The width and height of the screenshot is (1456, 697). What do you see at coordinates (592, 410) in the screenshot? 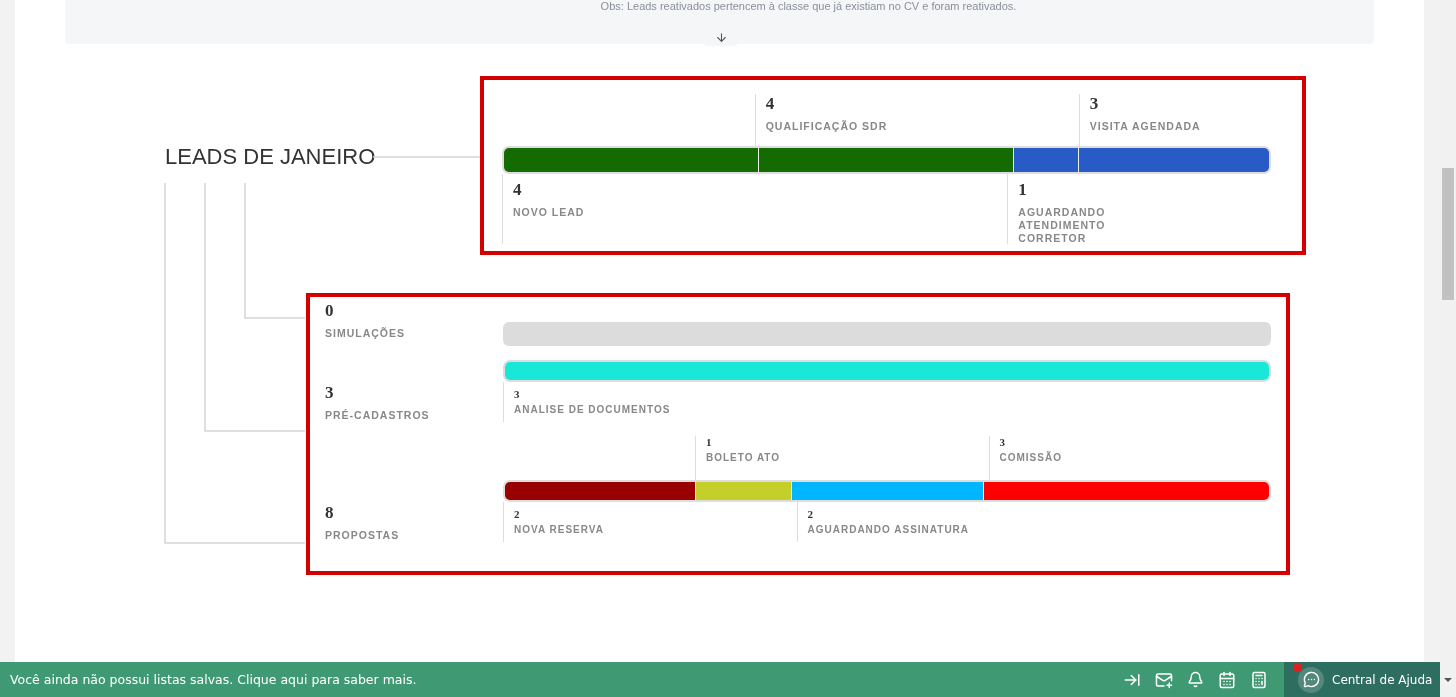
I see `stage-label: ANALISE DE DOCUMENTOS` at bounding box center [592, 410].